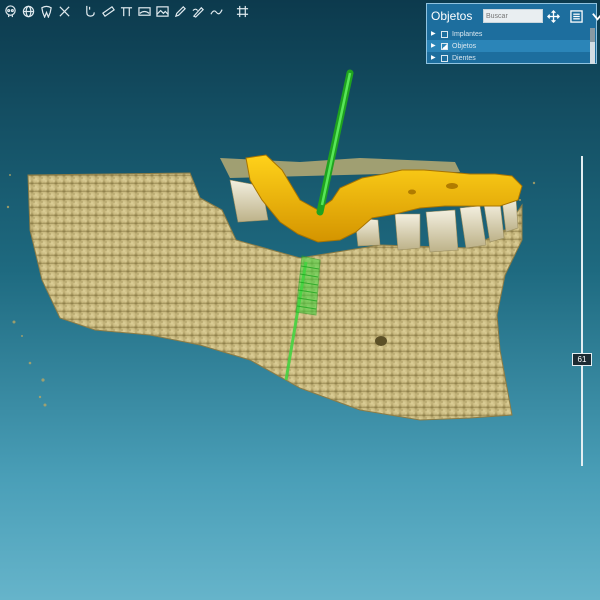  I want to click on slice-slider-value: 61, so click(582, 359).